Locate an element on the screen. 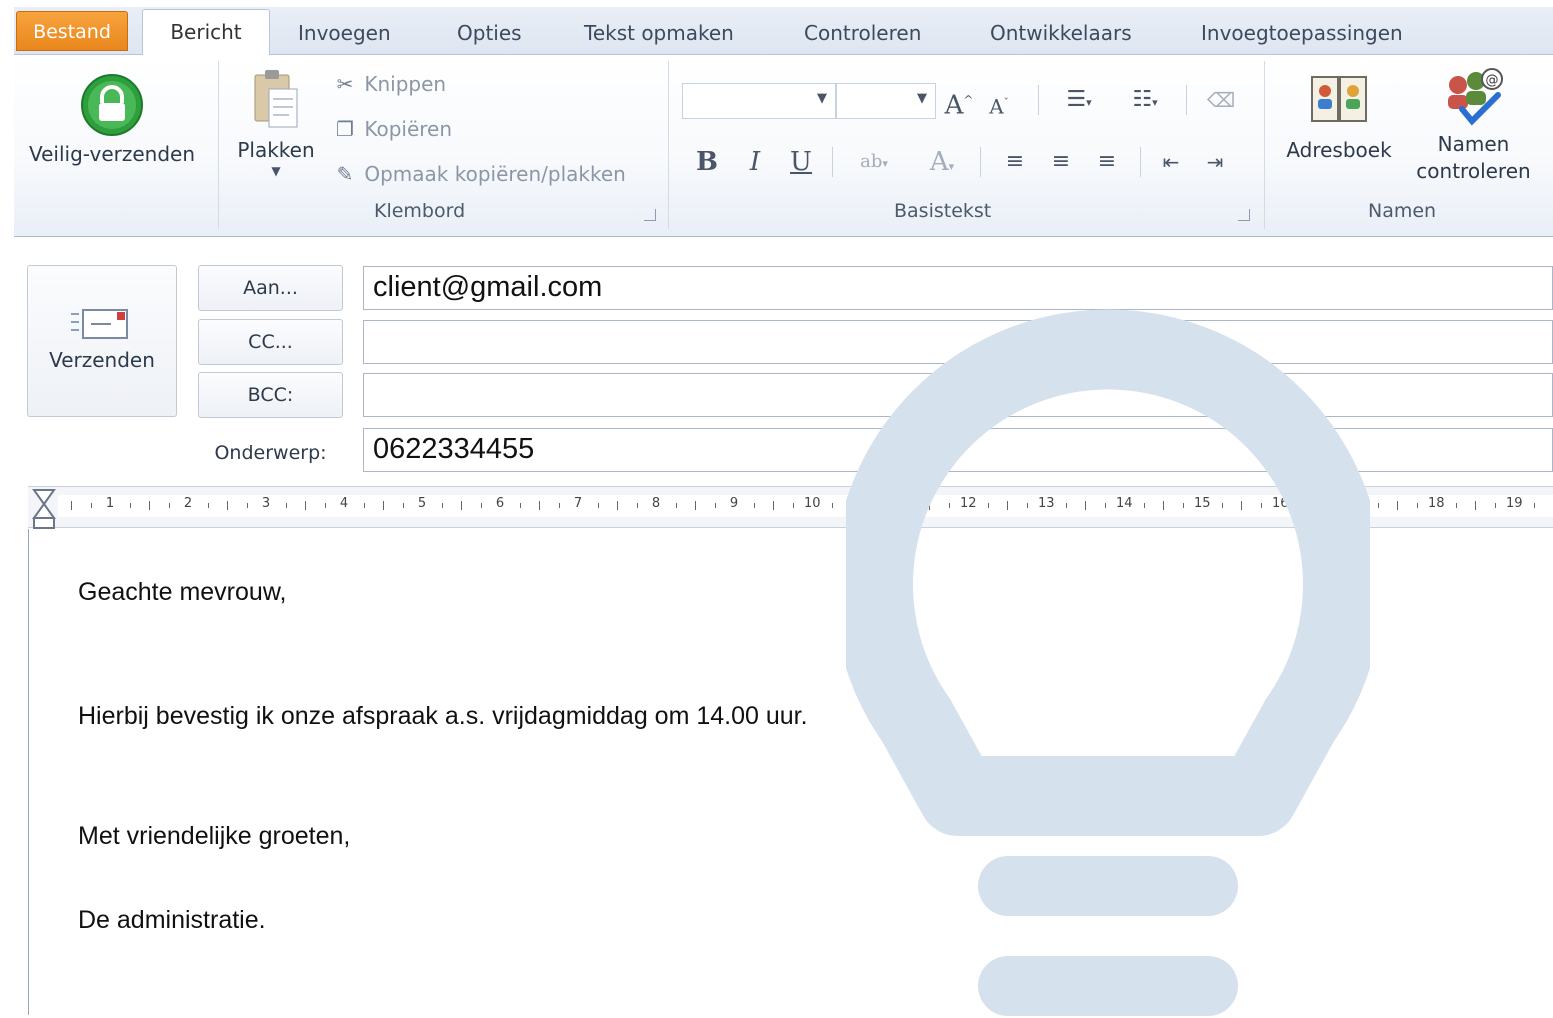 The width and height of the screenshot is (1553, 1018). secure-send-label: Veilig-verzenden is located at coordinates (112, 154).